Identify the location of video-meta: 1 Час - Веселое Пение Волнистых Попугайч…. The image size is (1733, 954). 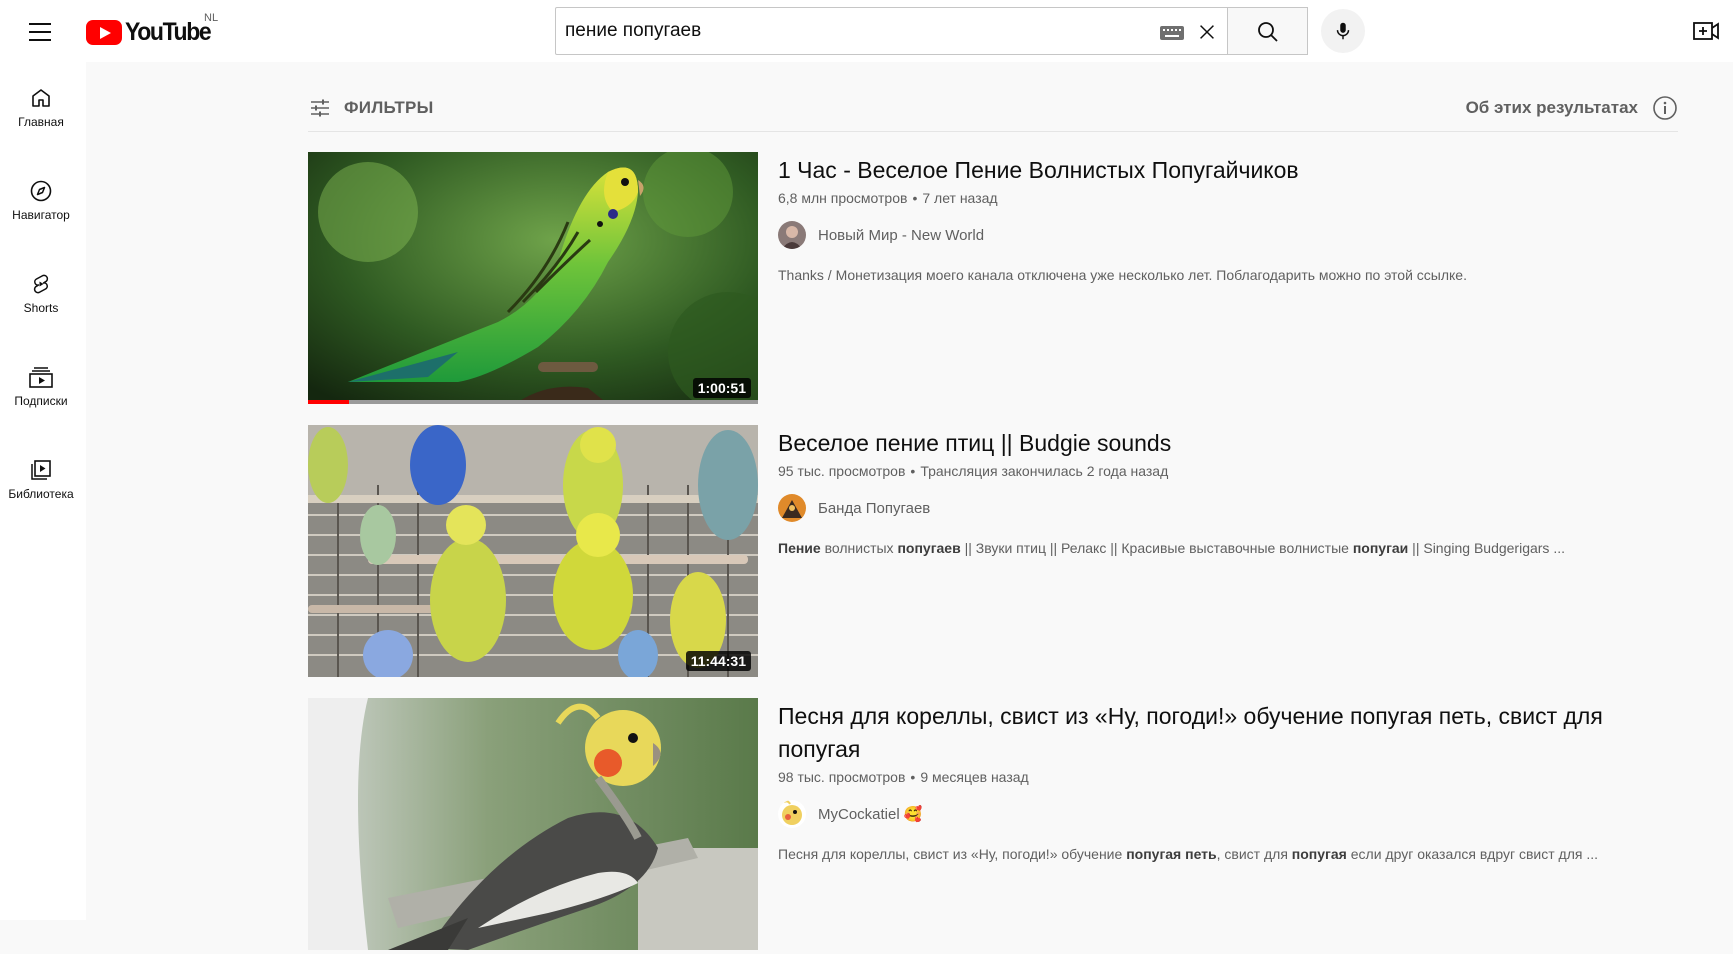
(1228, 217).